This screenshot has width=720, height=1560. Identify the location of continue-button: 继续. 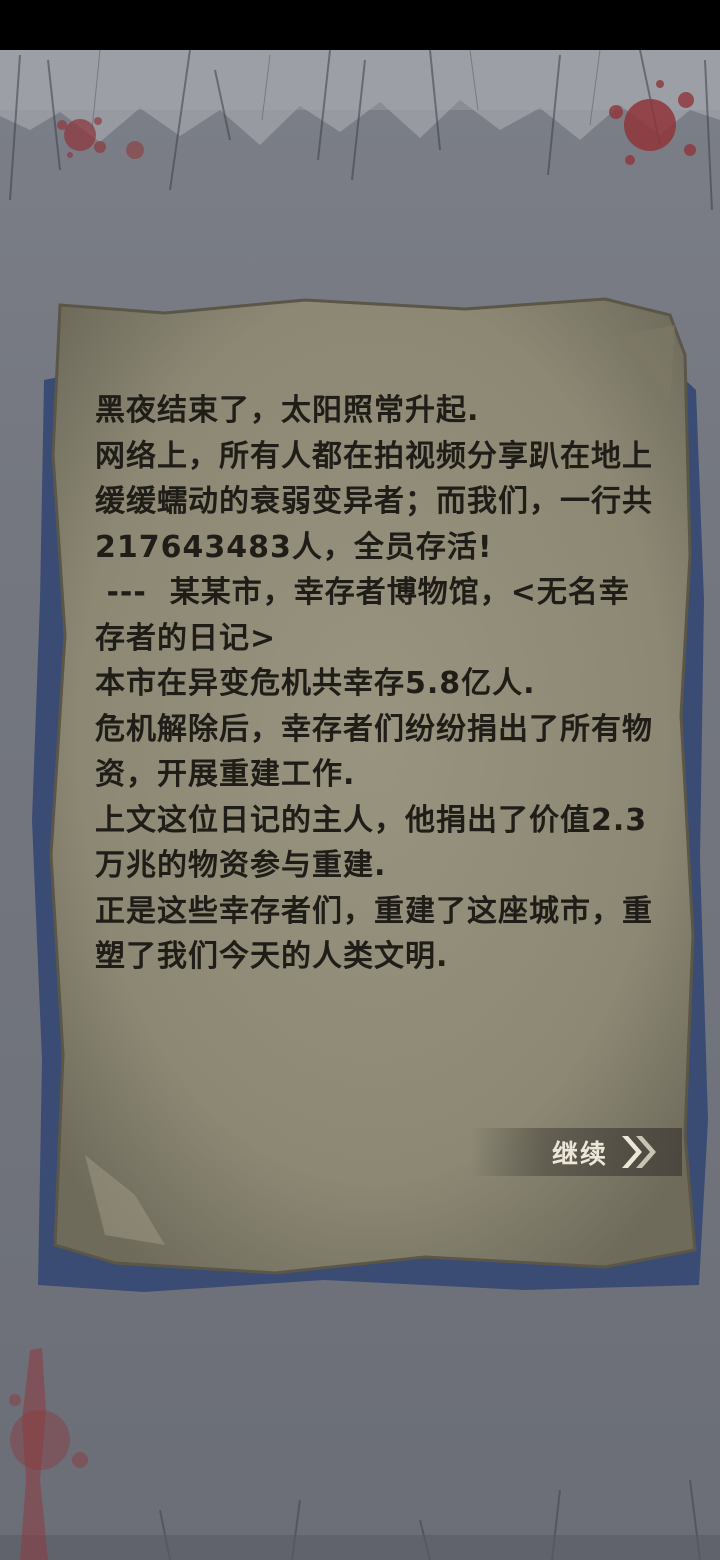
(576, 1152).